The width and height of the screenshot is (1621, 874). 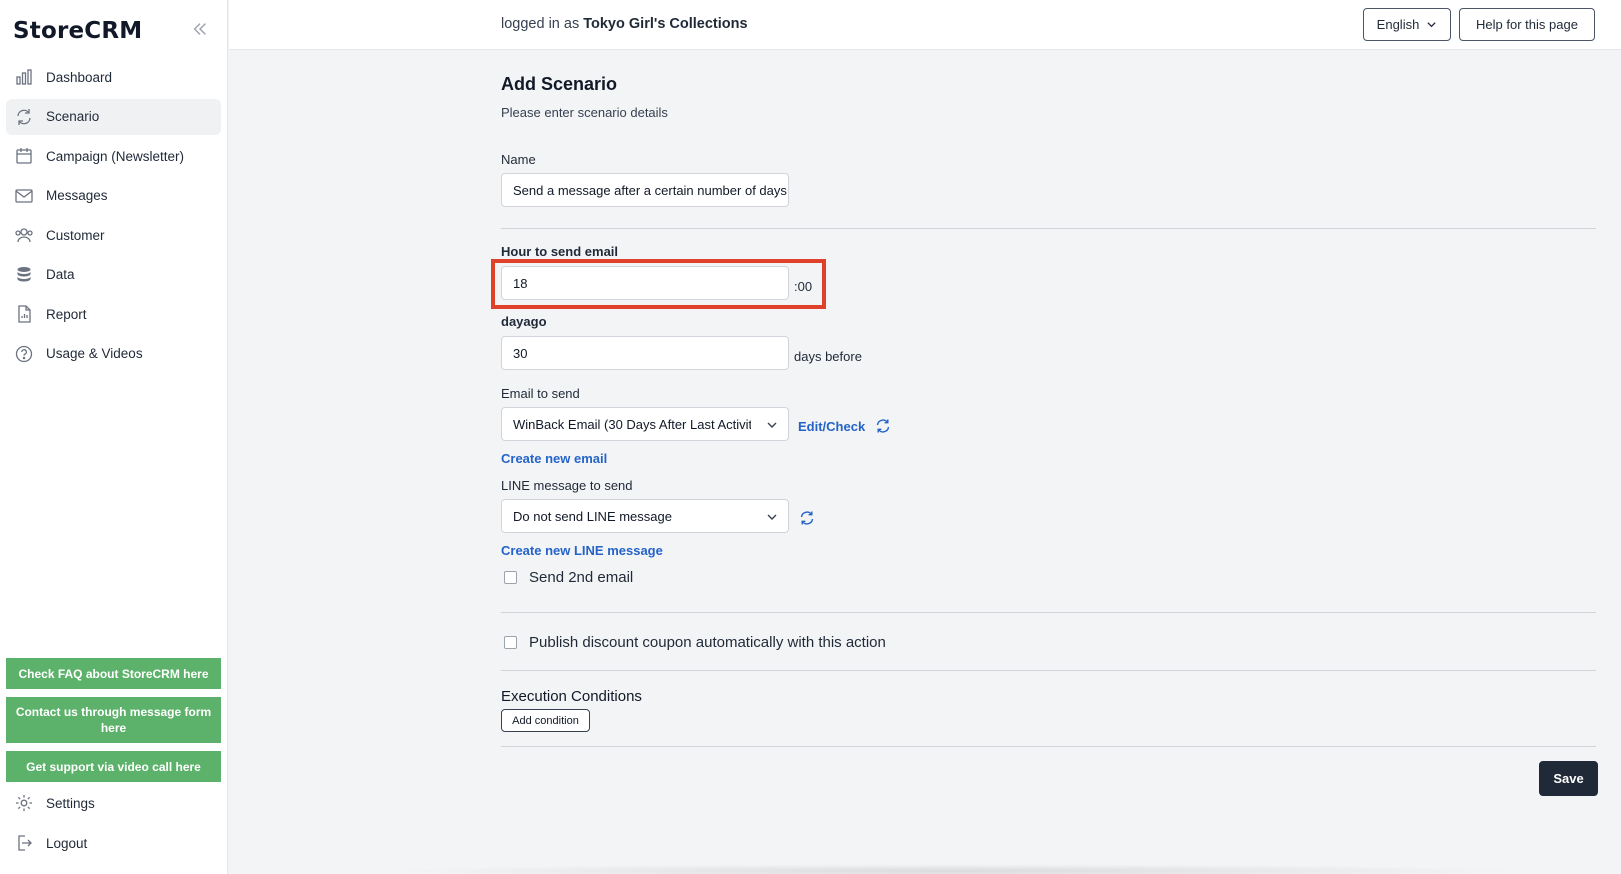 I want to click on sidebar-item-logout: Logout, so click(x=113, y=843).